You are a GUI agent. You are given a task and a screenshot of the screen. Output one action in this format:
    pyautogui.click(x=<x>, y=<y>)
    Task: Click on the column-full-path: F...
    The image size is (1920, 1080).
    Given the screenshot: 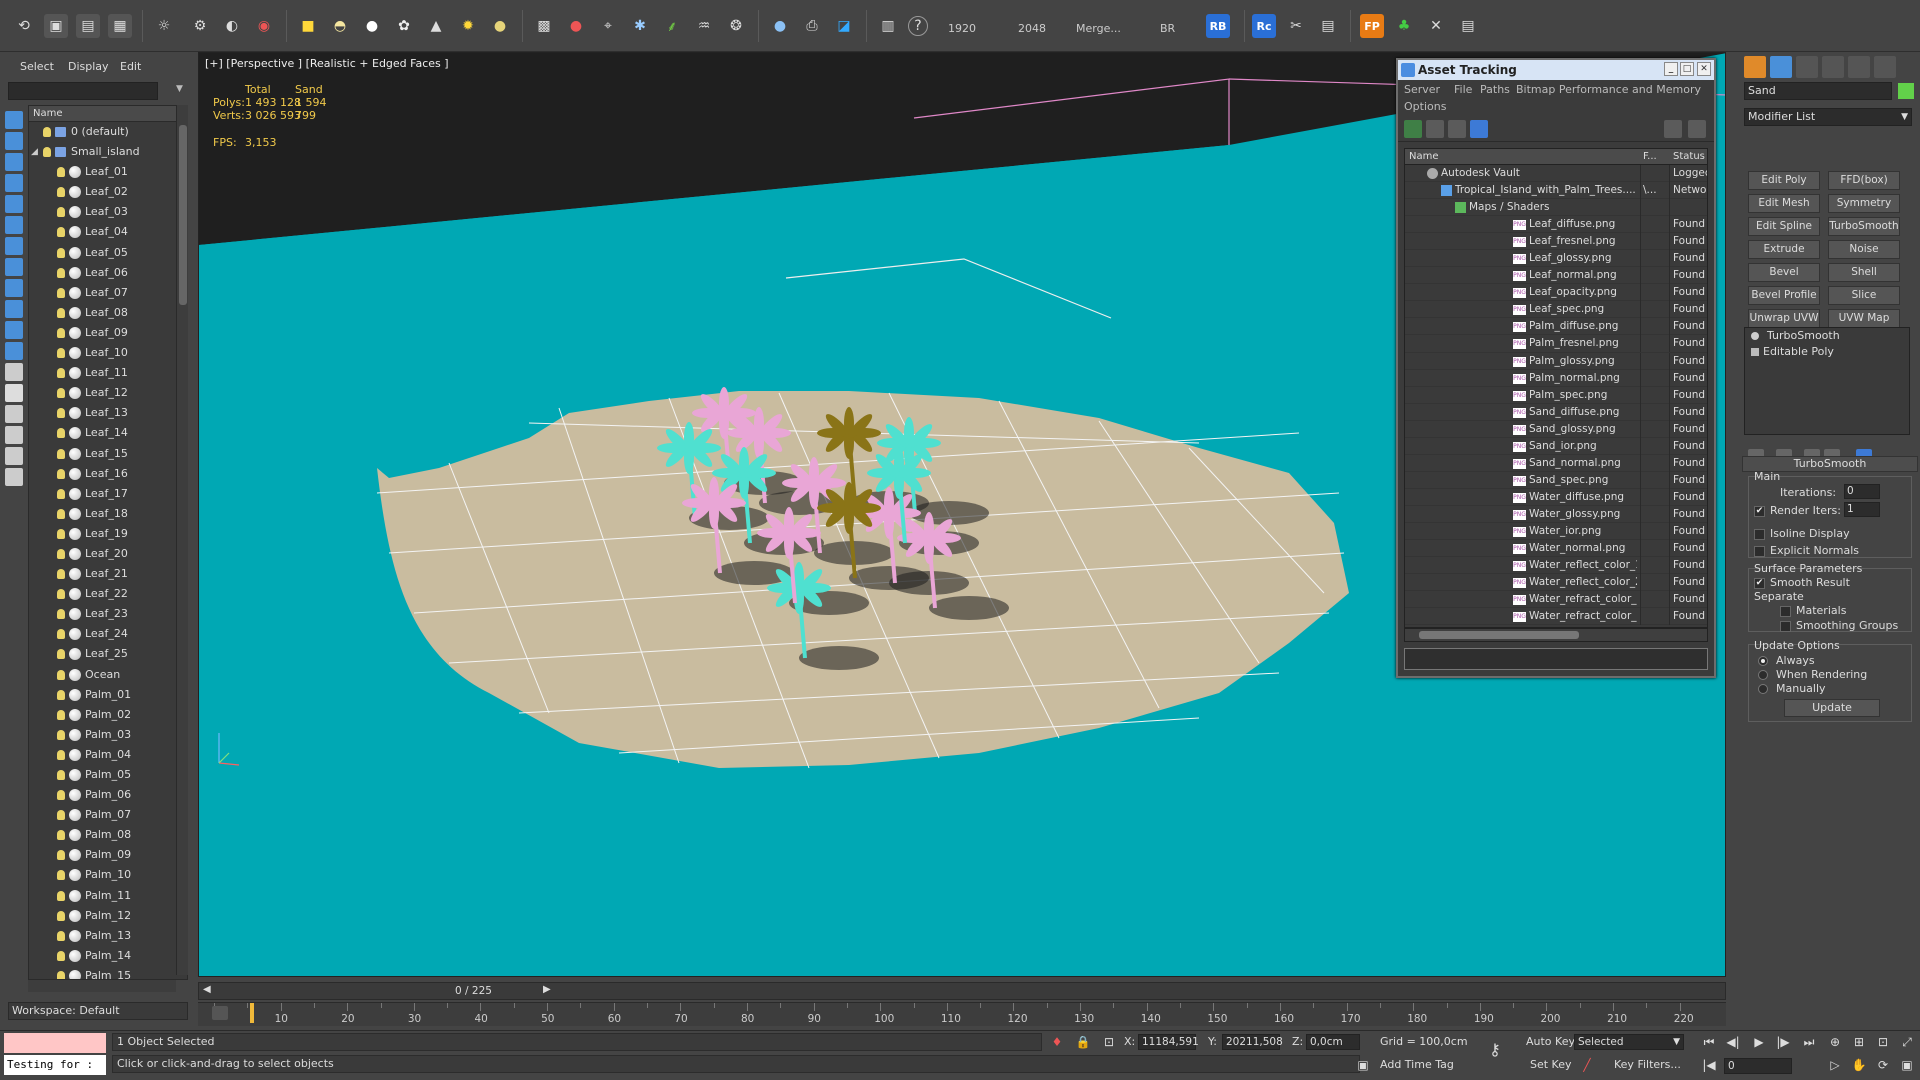 What is the action you would take?
    pyautogui.click(x=1650, y=157)
    